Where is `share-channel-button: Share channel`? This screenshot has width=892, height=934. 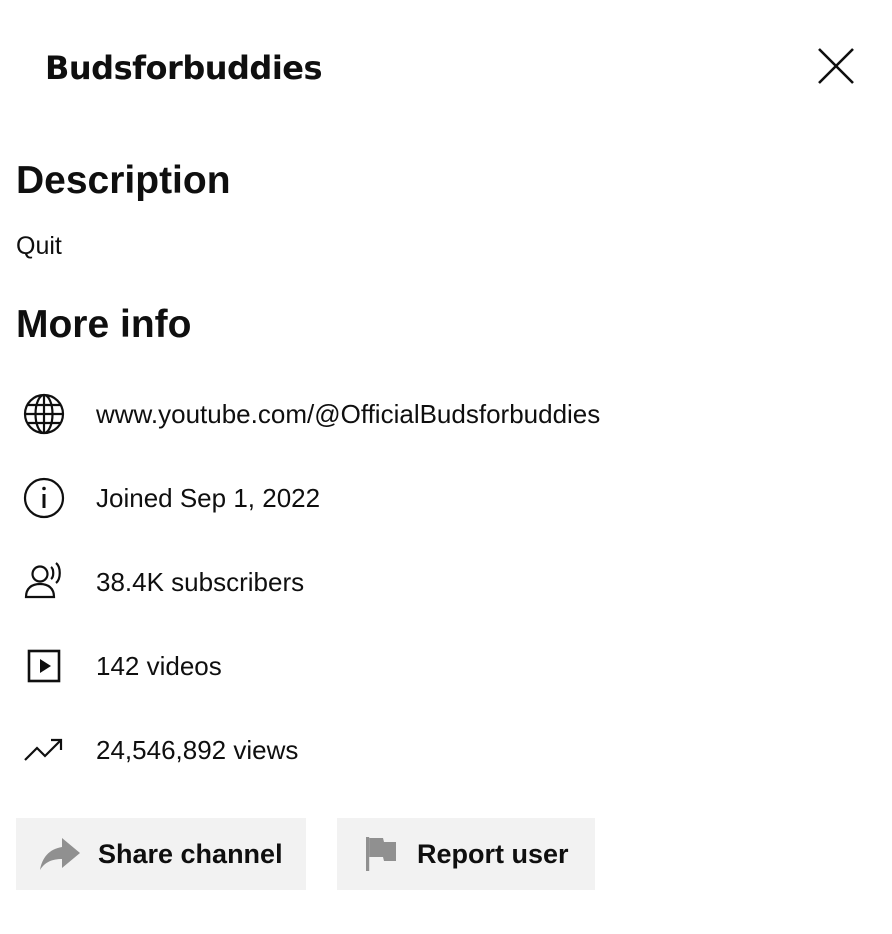 share-channel-button: Share channel is located at coordinates (161, 854).